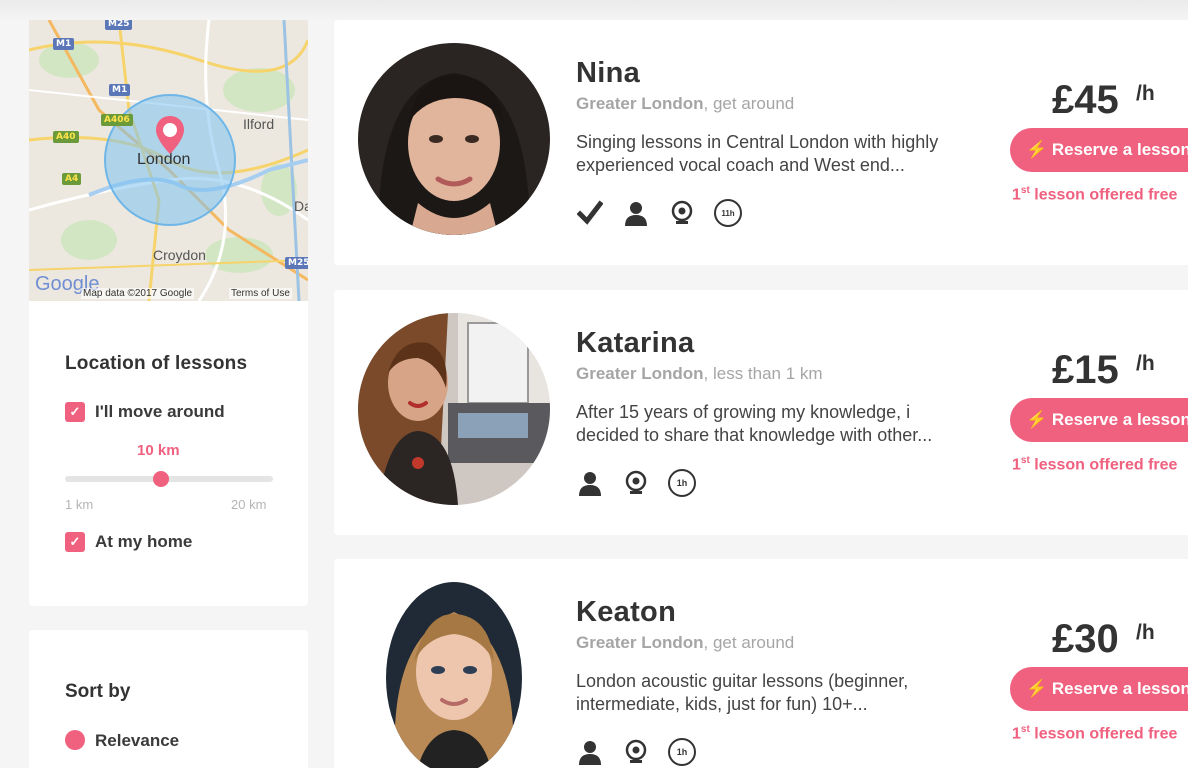 This screenshot has height=768, width=1188. I want to click on tutor-price: £15, so click(1085, 370).